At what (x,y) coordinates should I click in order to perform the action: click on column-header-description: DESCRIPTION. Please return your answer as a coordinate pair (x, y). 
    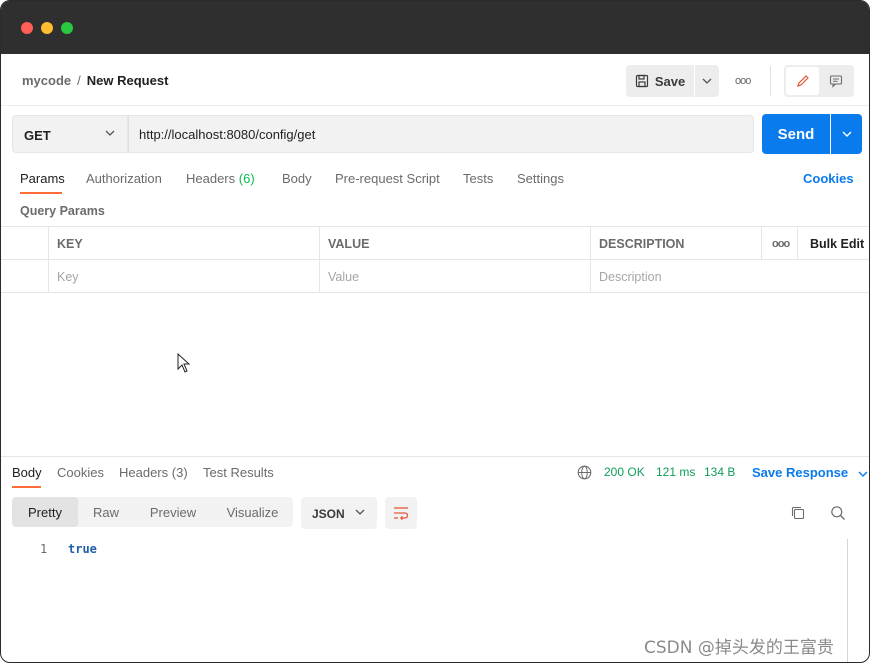
    Looking at the image, I should click on (676, 243).